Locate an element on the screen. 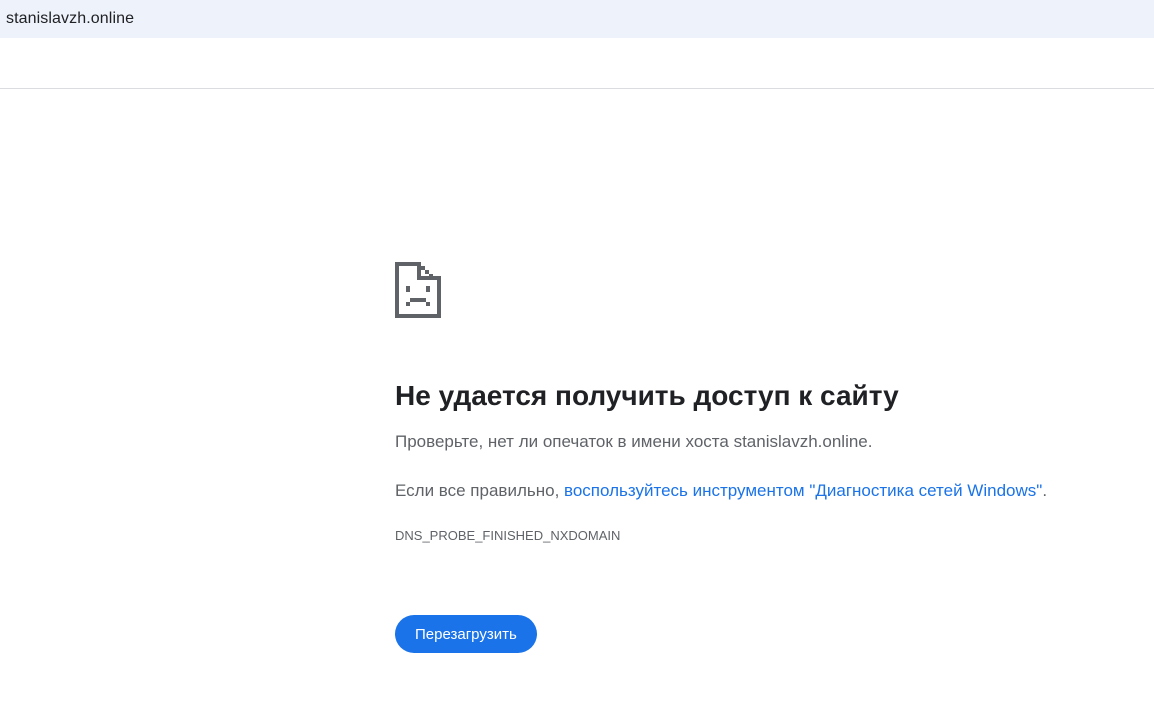  error-title: Не удается получить доступ к сайту is located at coordinates (647, 395).